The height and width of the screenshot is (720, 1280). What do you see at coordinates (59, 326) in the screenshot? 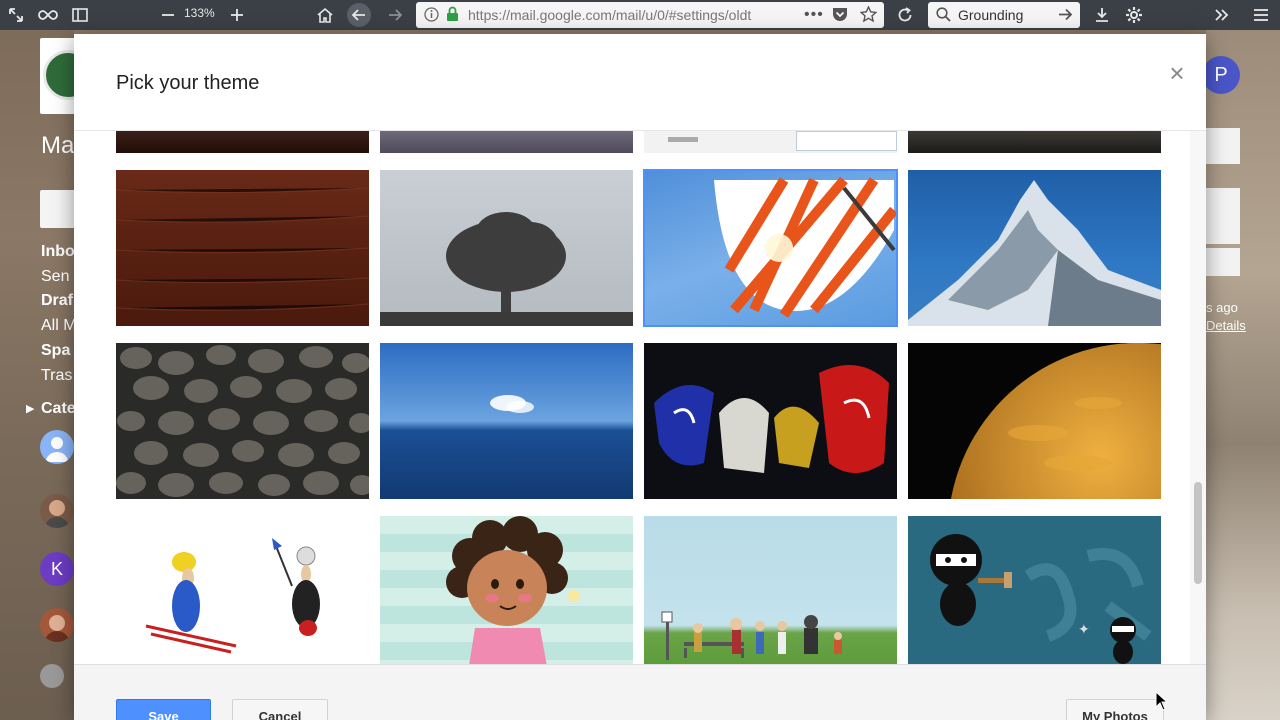
I see `nav-all-mail: All M` at bounding box center [59, 326].